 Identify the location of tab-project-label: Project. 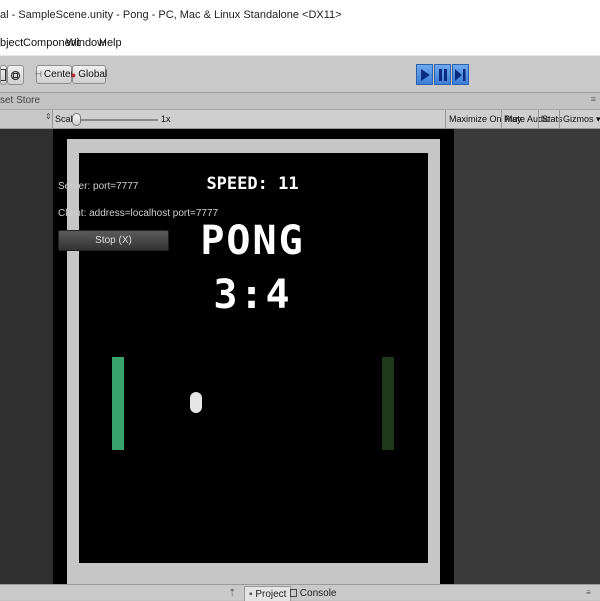
(271, 594).